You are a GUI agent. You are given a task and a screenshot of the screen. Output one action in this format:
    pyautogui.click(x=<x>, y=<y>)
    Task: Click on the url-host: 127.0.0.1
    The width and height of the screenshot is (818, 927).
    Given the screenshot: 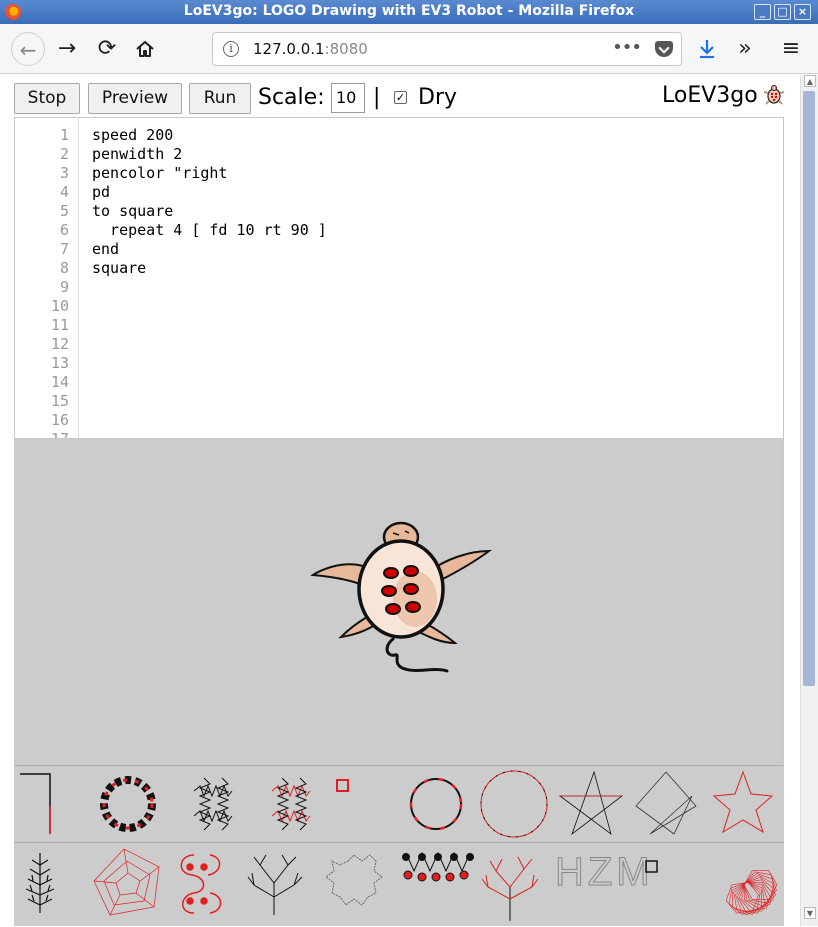 What is the action you would take?
    pyautogui.click(x=289, y=49)
    